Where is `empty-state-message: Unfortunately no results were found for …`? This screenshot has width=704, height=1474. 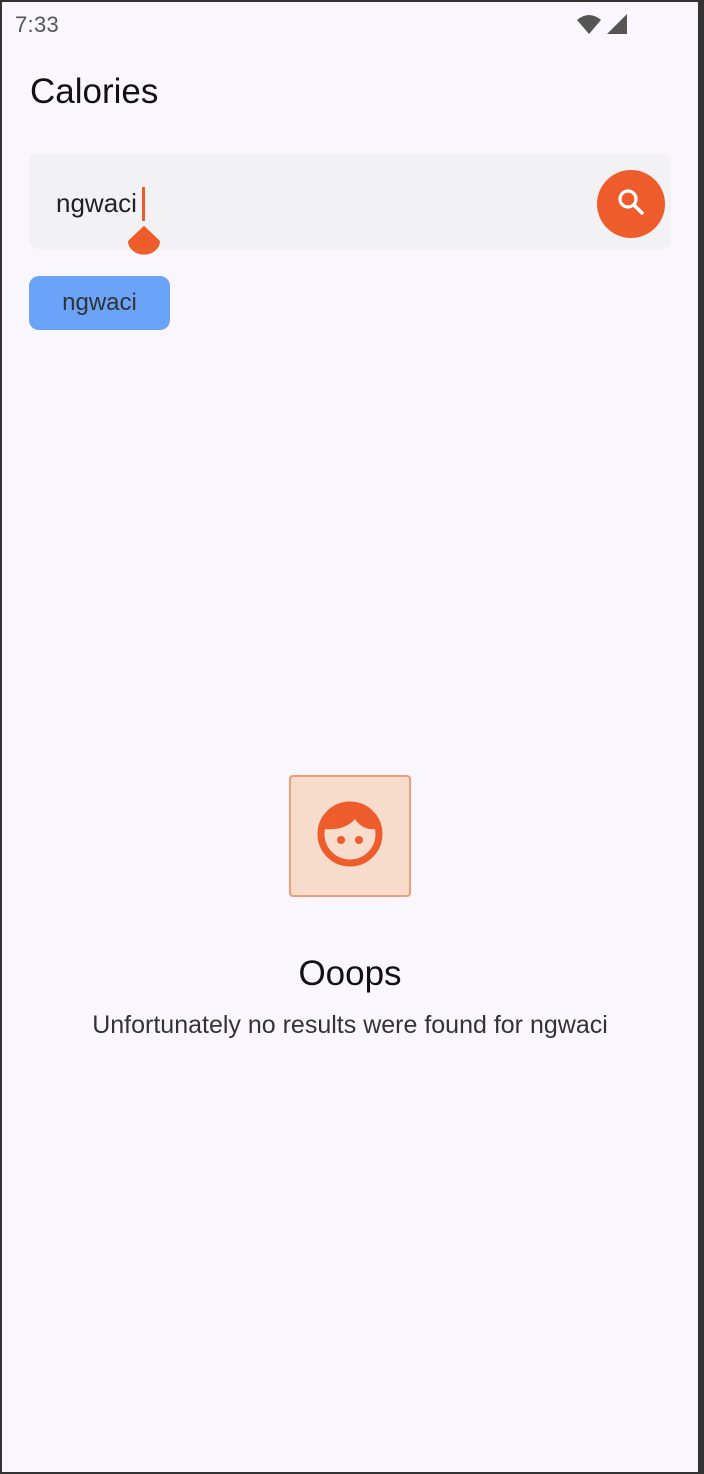
empty-state-message: Unfortunately no results were found for … is located at coordinates (350, 1025).